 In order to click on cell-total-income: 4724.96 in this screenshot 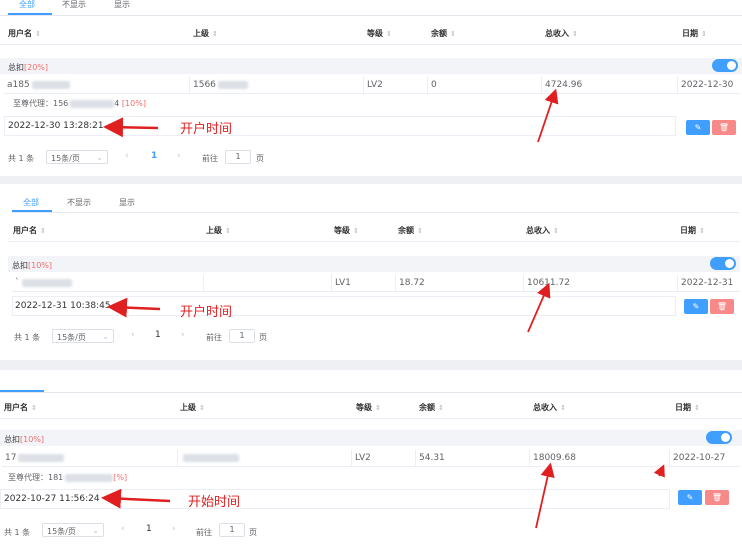, I will do `click(610, 85)`.